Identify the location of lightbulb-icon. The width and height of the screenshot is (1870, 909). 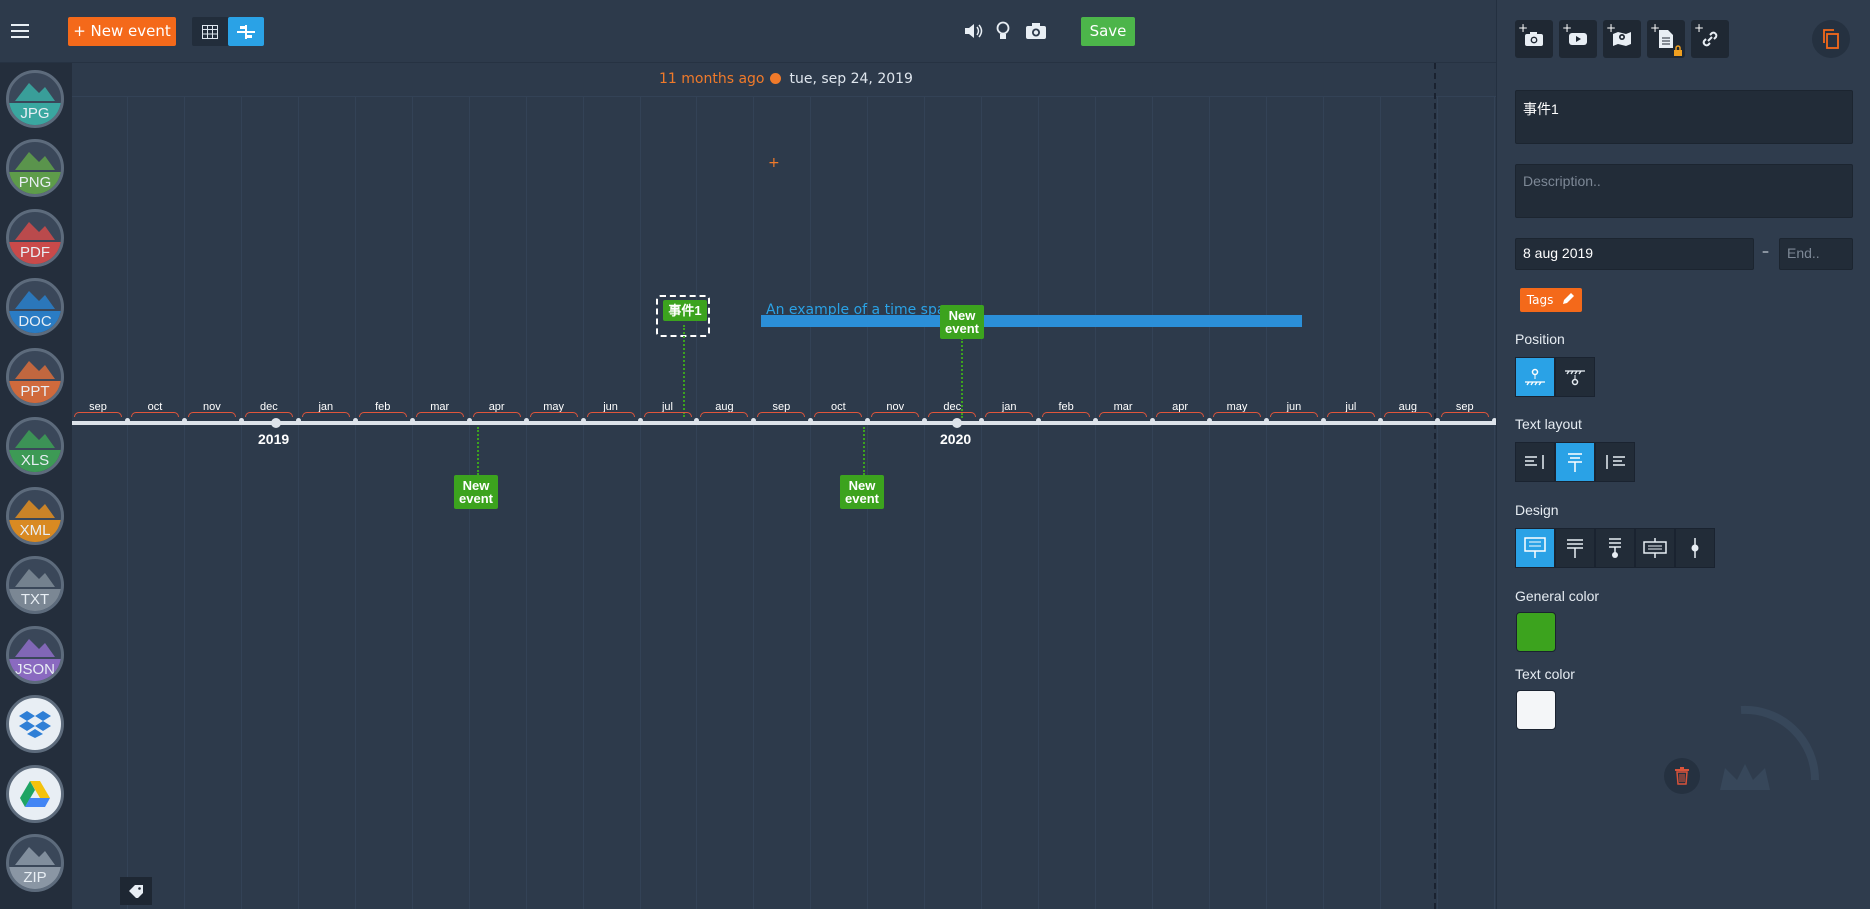
(1003, 31).